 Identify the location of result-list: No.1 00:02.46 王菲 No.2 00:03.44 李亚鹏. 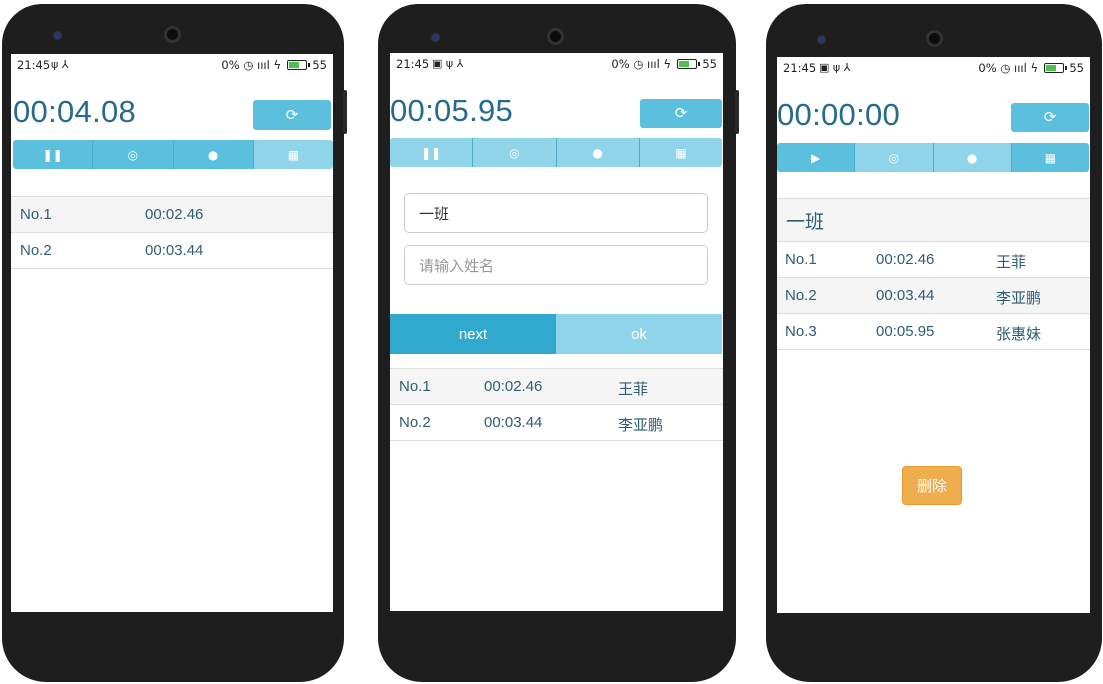
(556, 404).